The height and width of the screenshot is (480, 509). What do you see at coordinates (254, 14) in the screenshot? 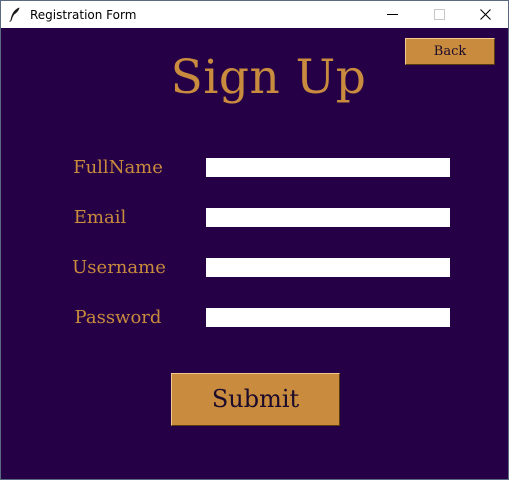
I see `title-bar: Registration Form` at bounding box center [254, 14].